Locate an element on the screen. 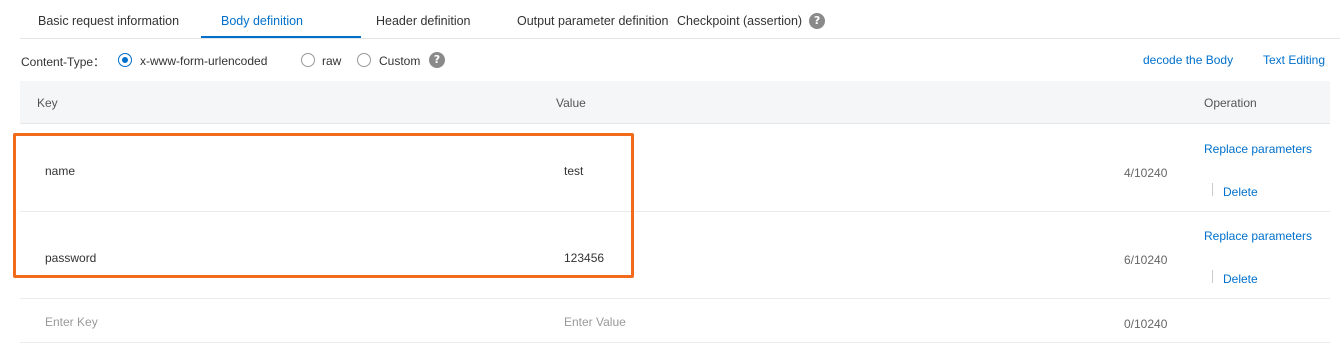  tab-header-definition: Header definition is located at coordinates (423, 19).